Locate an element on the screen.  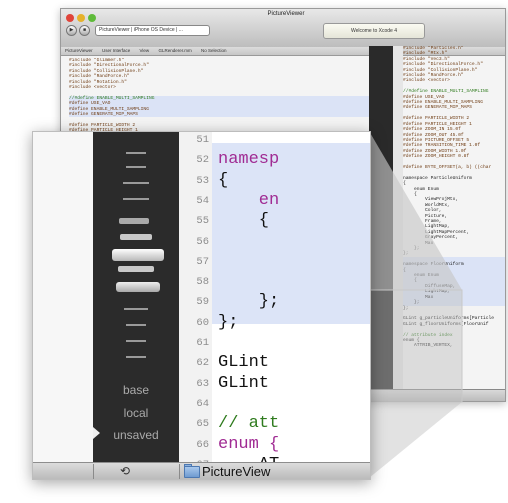
code-line: GLint g_particleUniforms[Particle is located at coordinates (448, 319).